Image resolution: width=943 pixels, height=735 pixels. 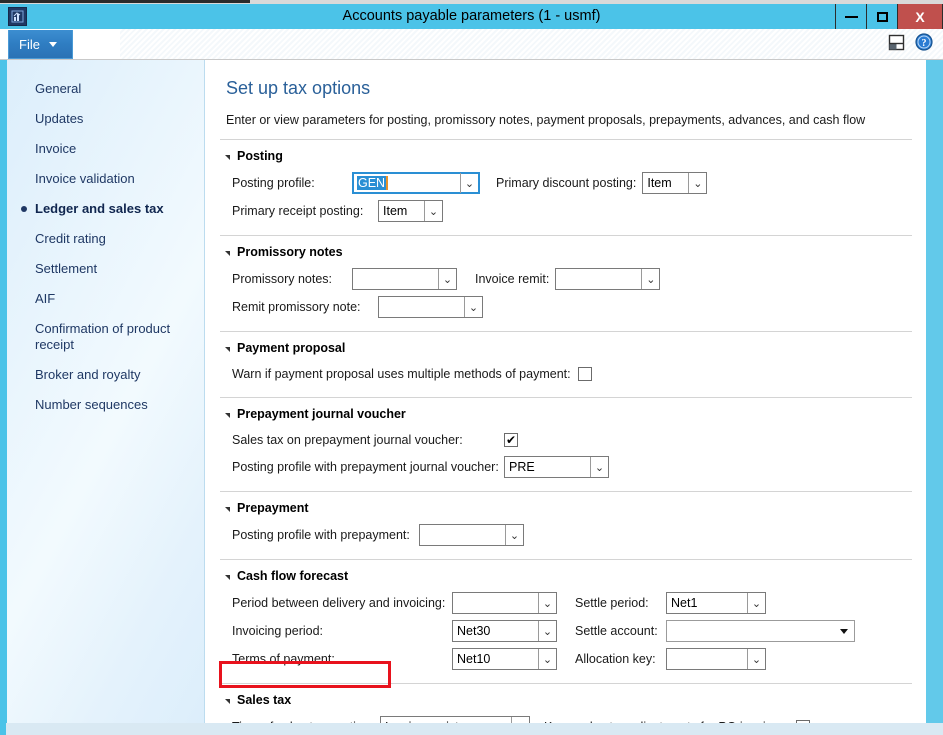 I want to click on time-posting-value: Invoice register, so click(x=448, y=721).